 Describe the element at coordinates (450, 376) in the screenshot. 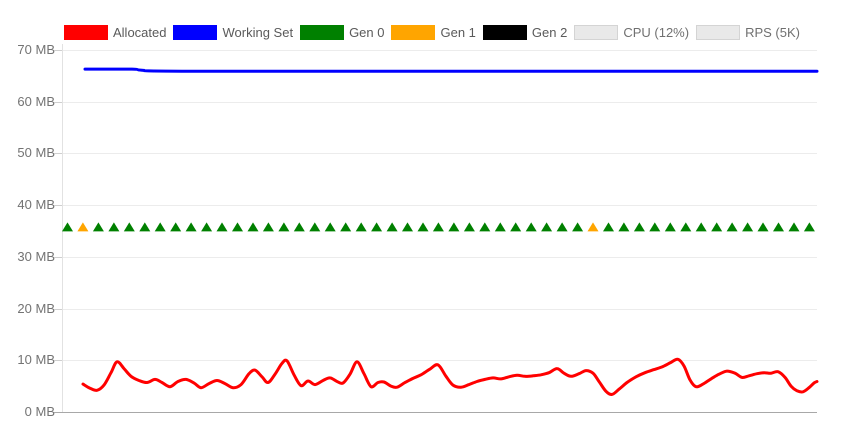

I see `series-line-allocated` at that location.